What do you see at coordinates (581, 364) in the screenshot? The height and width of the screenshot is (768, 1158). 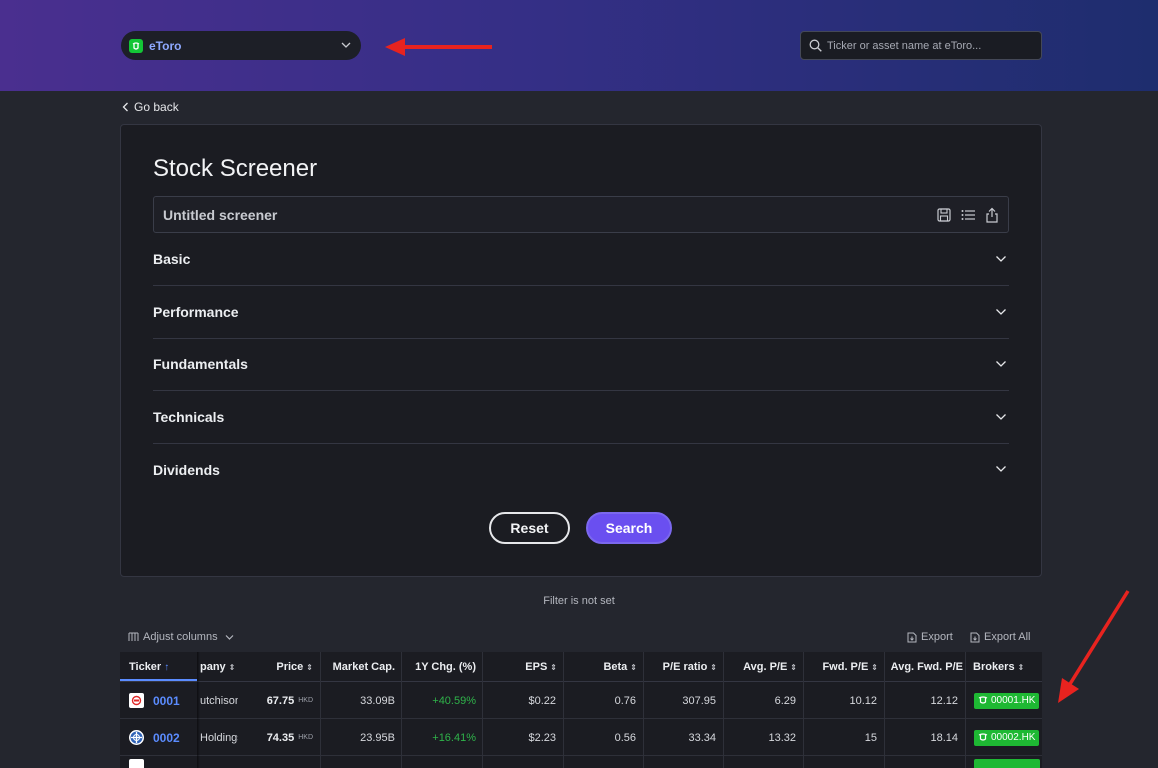 I see `section-fundamentals: Fundamentals` at bounding box center [581, 364].